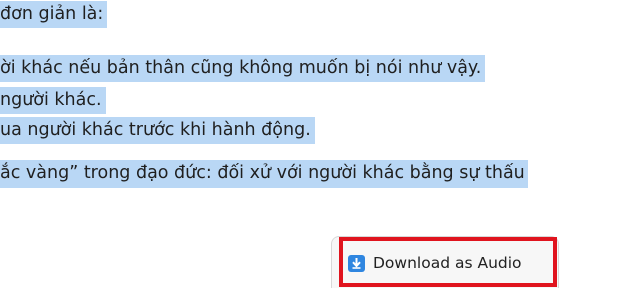 The image size is (638, 288). I want to click on article-text-line: người khác., so click(53, 100).